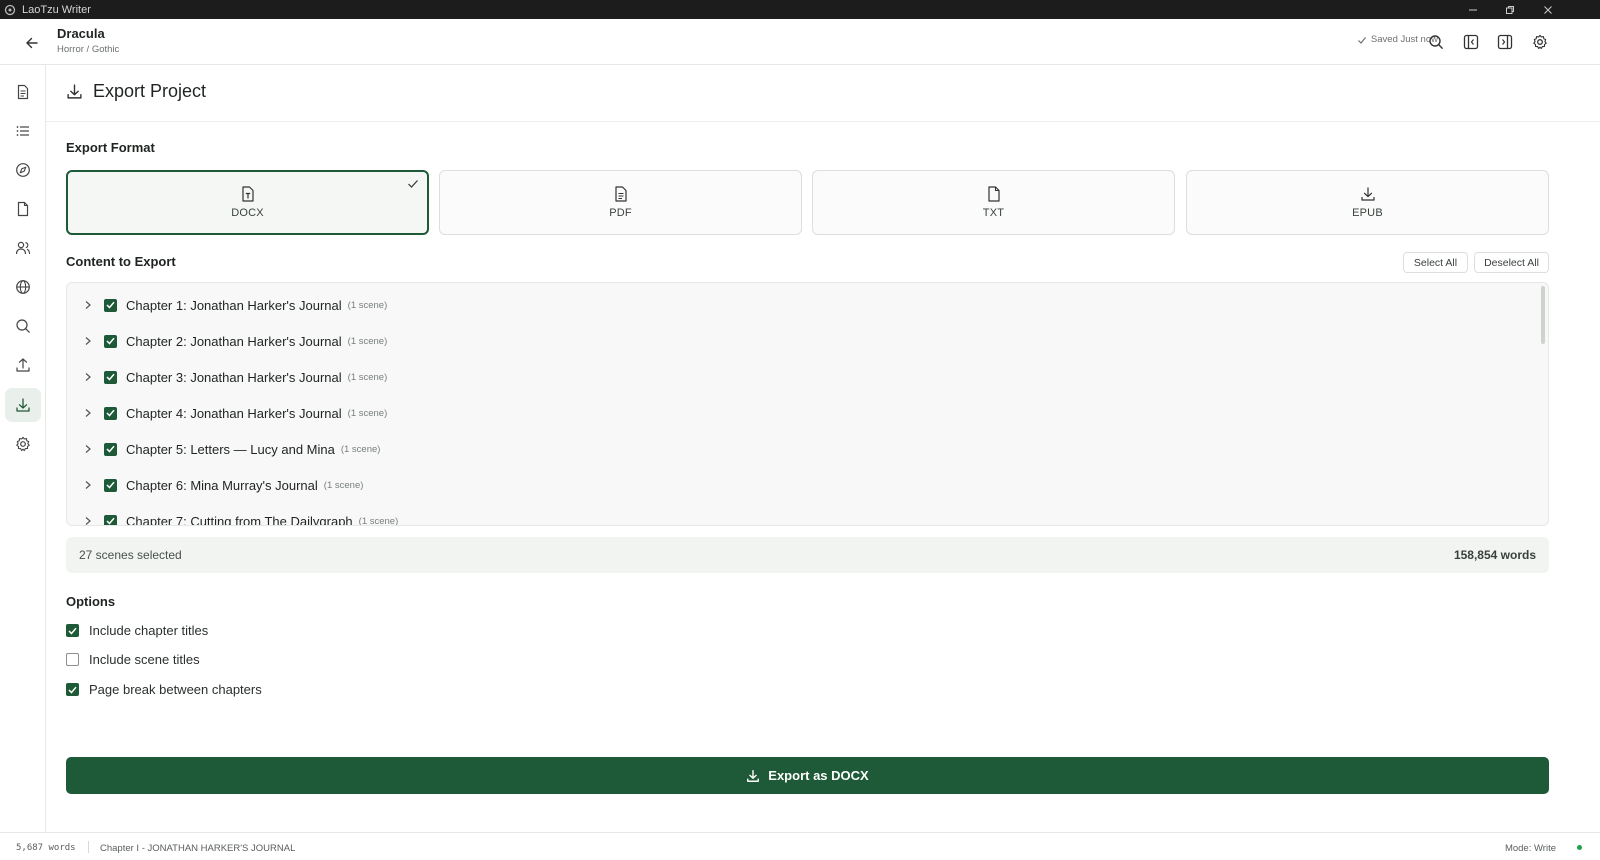 The width and height of the screenshot is (1600, 860). What do you see at coordinates (239, 519) in the screenshot?
I see `chapter-title: Chapter 7: Cutting from The Dailygraph` at bounding box center [239, 519].